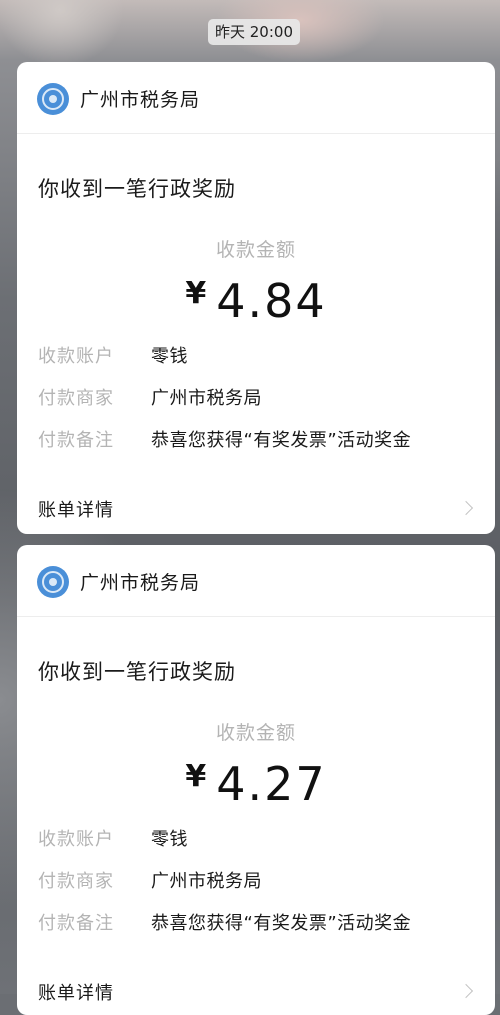  I want to click on amount-value: 4.84, so click(271, 301).